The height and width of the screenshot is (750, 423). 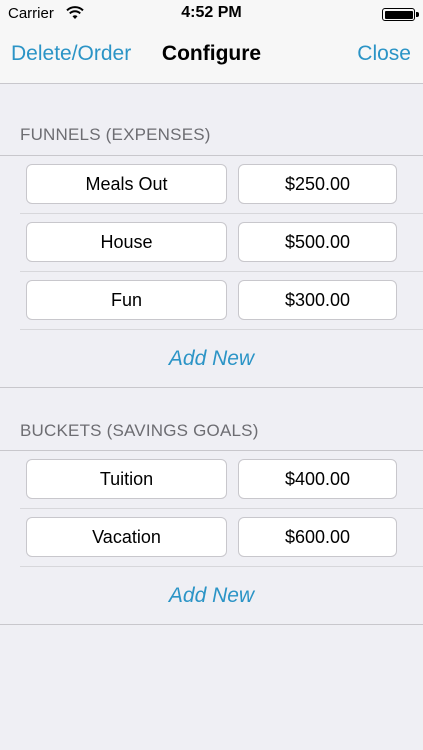 I want to click on delete-order-button: Delete/Order, so click(x=71, y=54).